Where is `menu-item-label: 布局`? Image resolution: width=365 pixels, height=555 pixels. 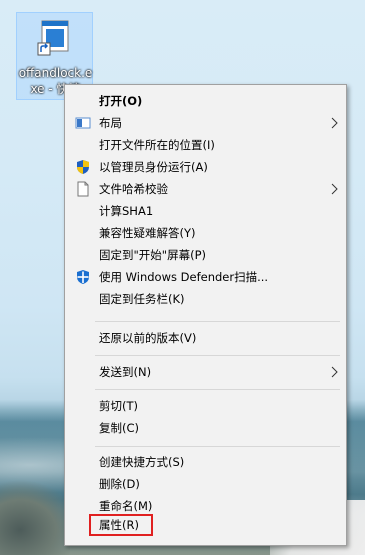
menu-item-label: 布局 is located at coordinates (110, 123).